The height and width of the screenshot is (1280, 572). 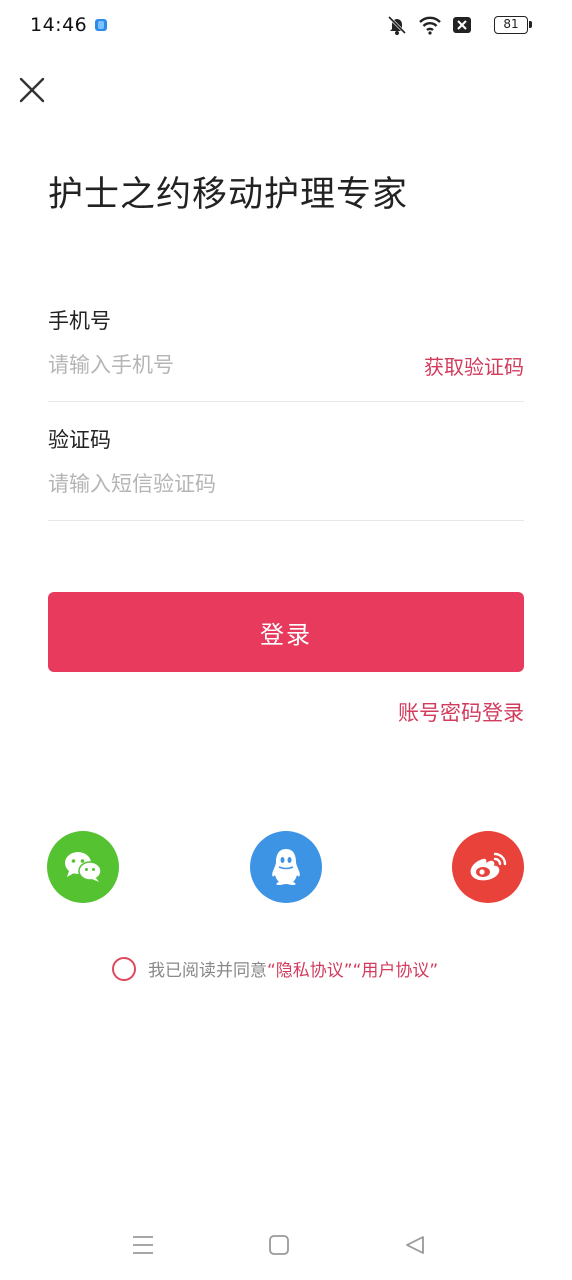 I want to click on close-button, so click(x=32, y=90).